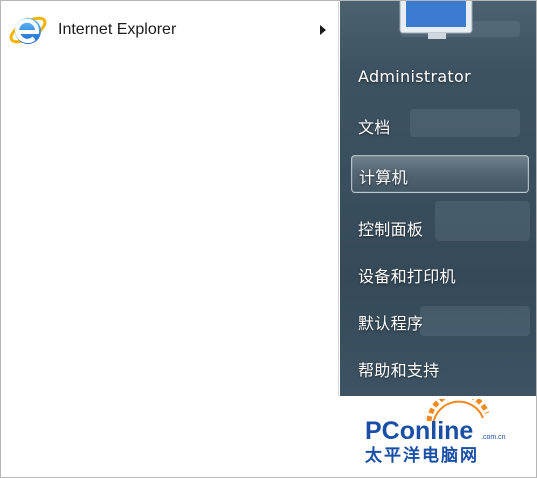  What do you see at coordinates (436, 20) in the screenshot?
I see `computer-monitor-icon` at bounding box center [436, 20].